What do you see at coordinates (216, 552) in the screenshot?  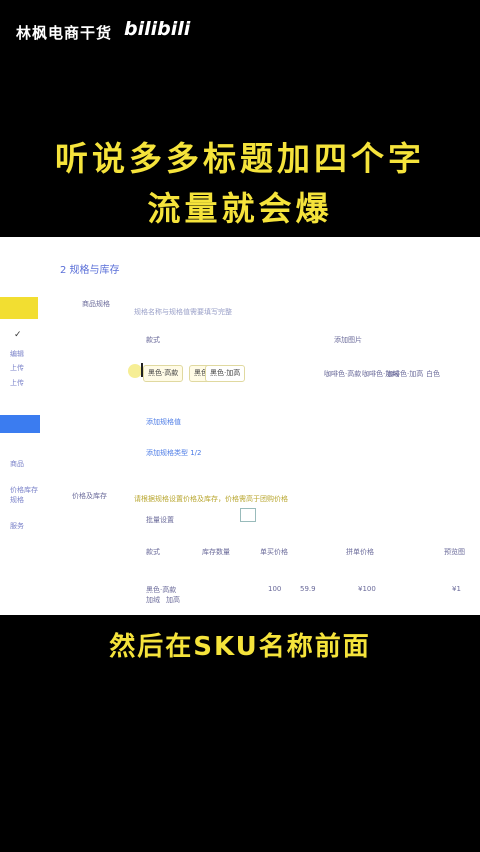 I see `table-header: 库存数量` at bounding box center [216, 552].